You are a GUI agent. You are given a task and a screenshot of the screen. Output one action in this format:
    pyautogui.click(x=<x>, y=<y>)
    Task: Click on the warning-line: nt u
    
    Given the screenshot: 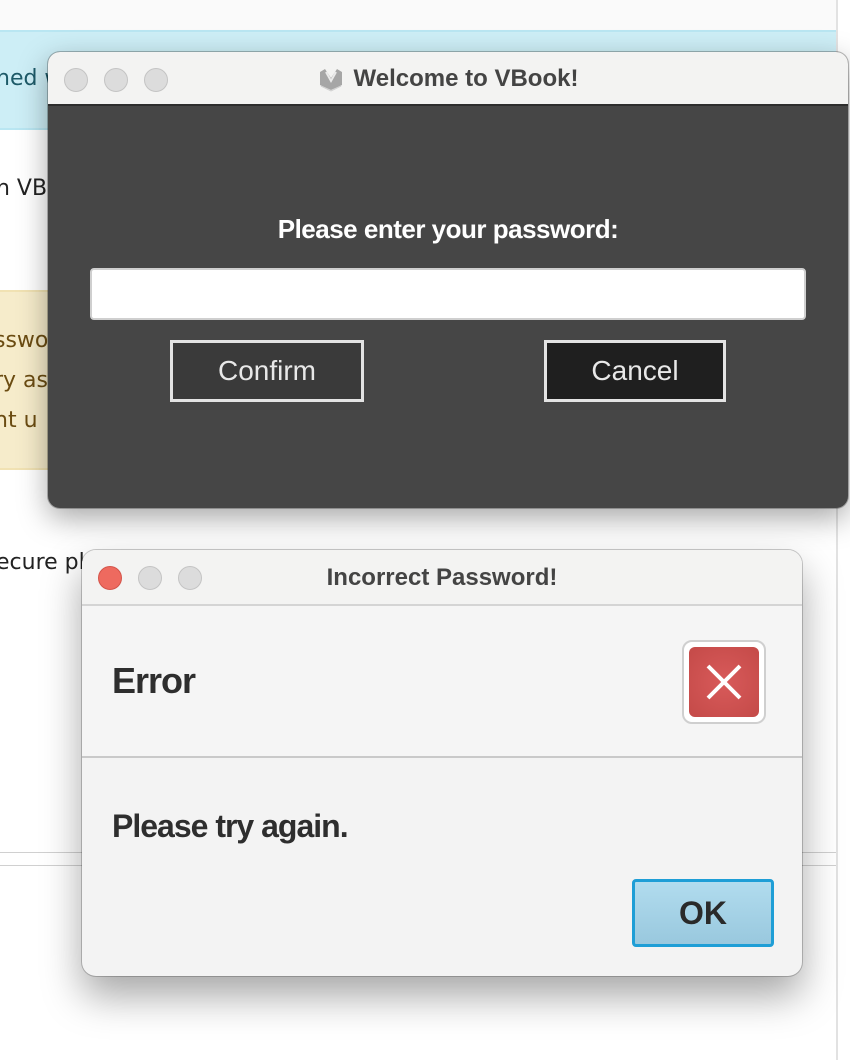 What is the action you would take?
    pyautogui.click(x=19, y=420)
    